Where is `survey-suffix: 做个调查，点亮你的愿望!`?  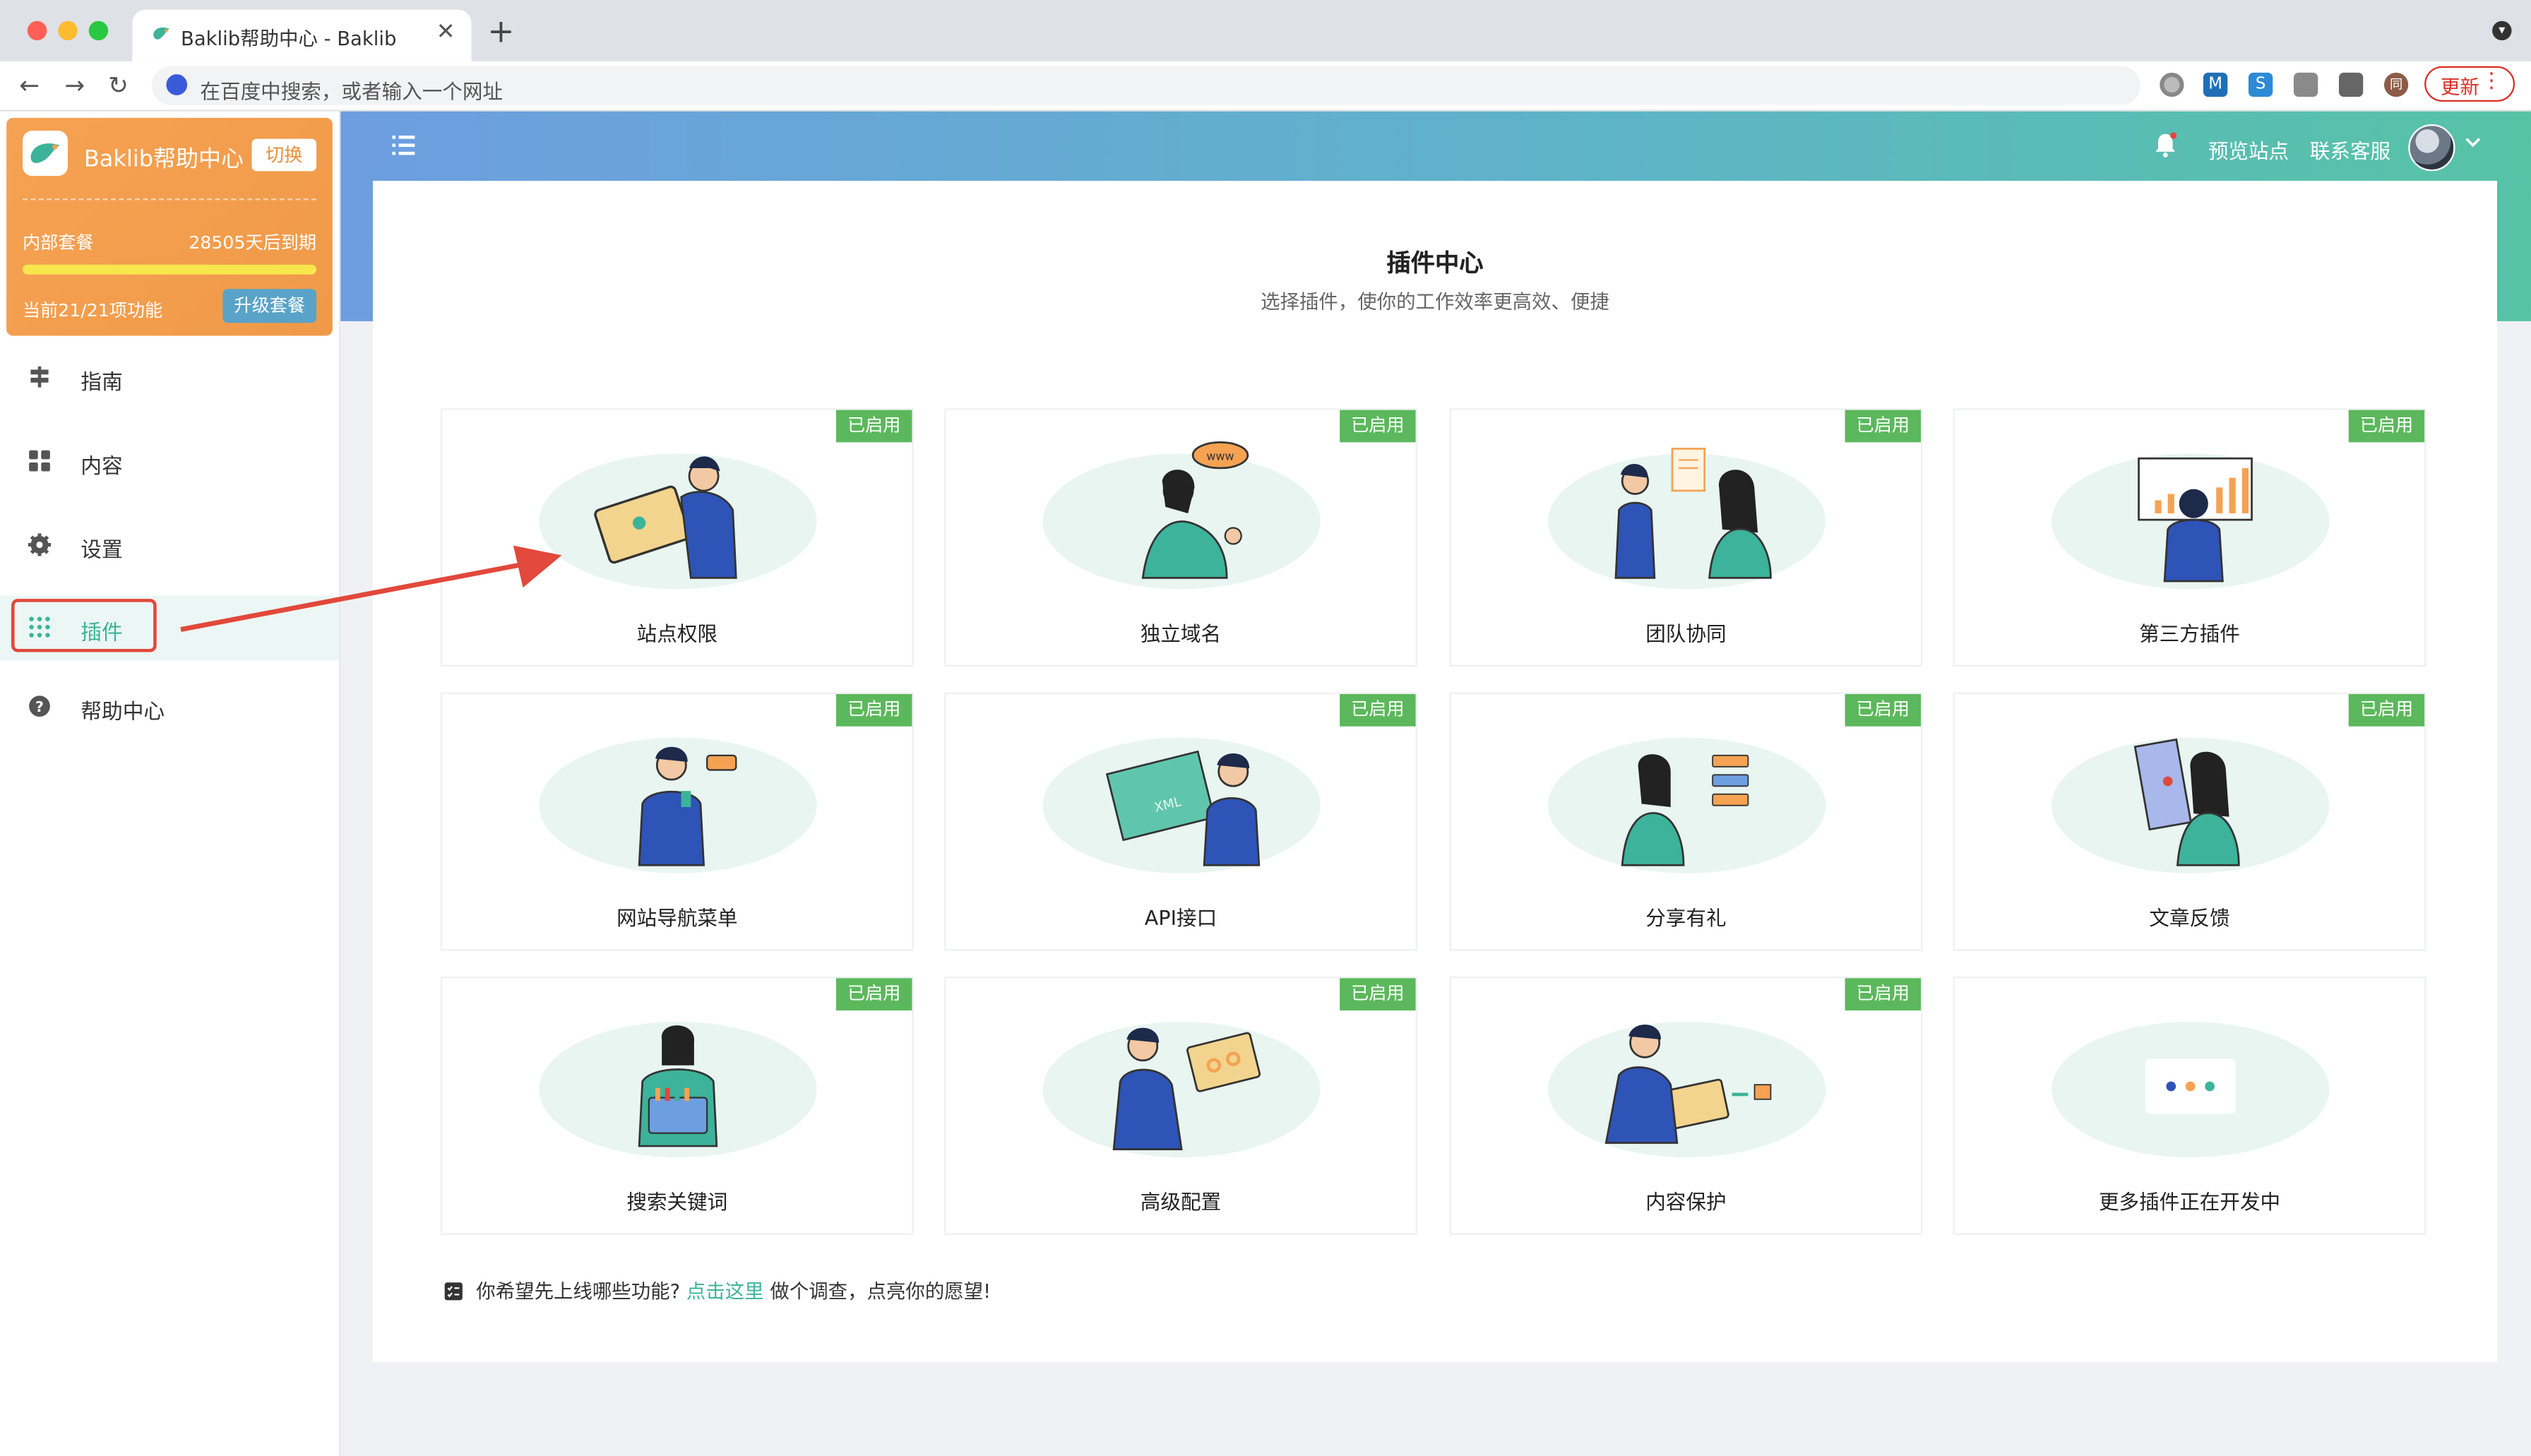
survey-suffix: 做个调查，点亮你的愿望! is located at coordinates (880, 1291).